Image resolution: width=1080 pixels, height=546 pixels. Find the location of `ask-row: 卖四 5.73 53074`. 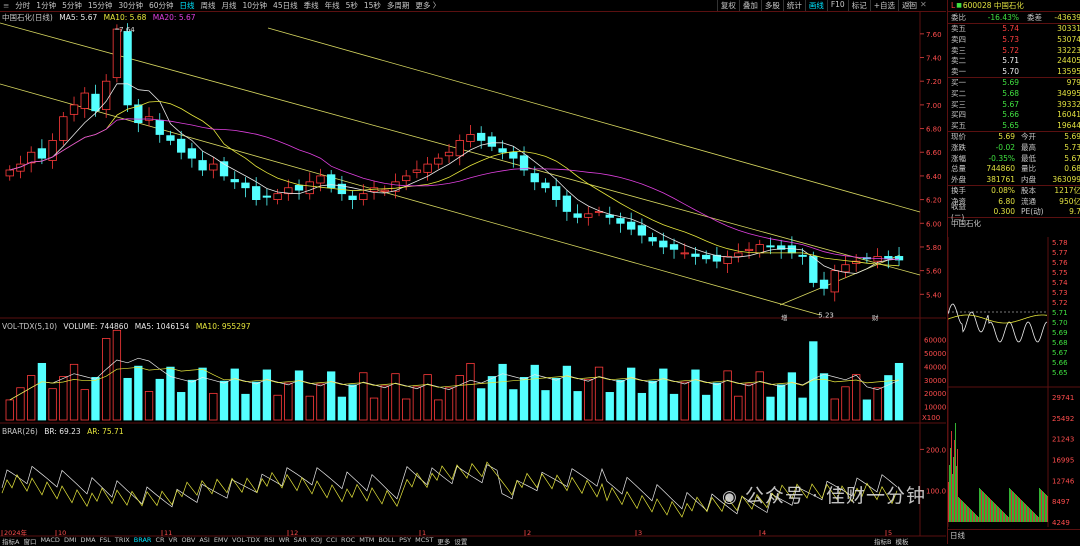

ask-row: 卖四 5.73 53074 is located at coordinates (1014, 39).